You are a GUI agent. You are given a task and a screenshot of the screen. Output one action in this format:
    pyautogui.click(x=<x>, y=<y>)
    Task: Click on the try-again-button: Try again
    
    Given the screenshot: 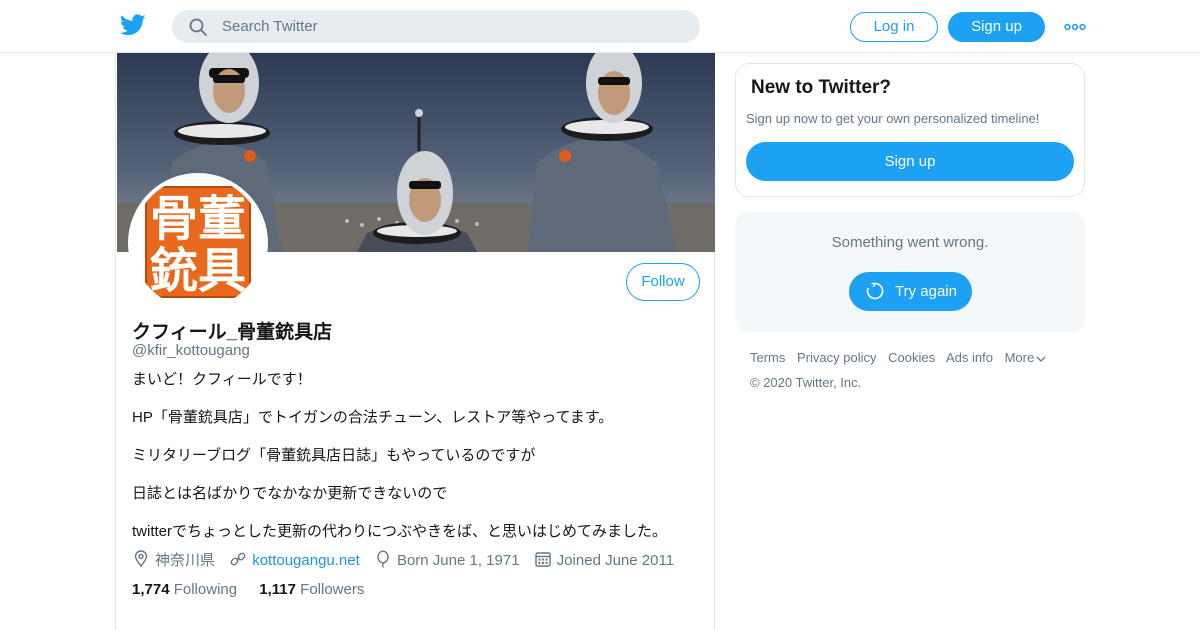 What is the action you would take?
    pyautogui.click(x=910, y=291)
    